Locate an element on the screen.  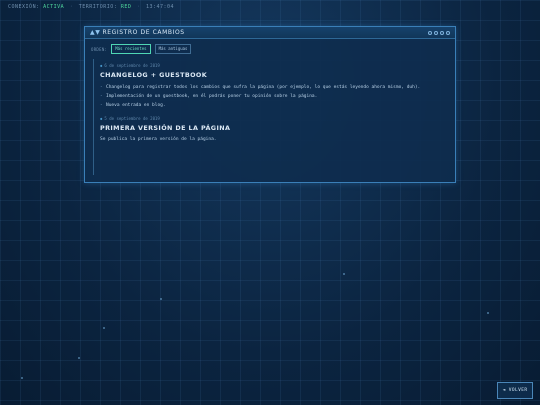
entry-title: CHANGELOG + GUESTBOOK is located at coordinates (154, 75).